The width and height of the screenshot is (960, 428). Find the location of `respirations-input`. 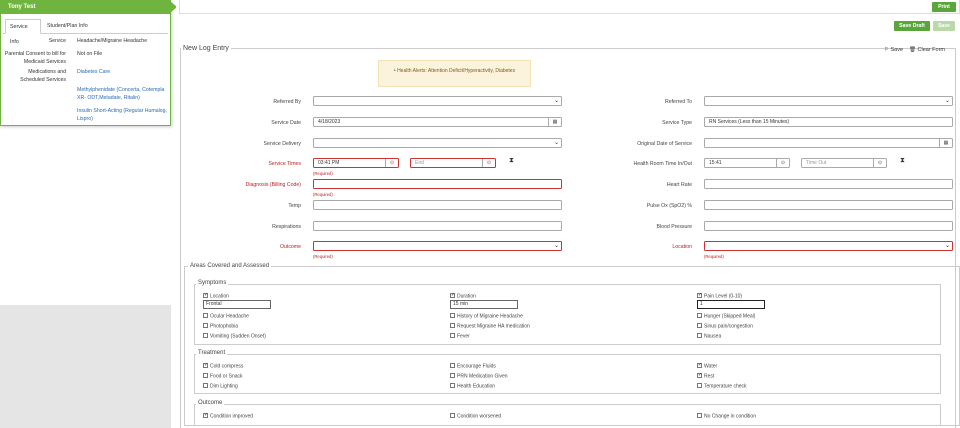

respirations-input is located at coordinates (437, 226).